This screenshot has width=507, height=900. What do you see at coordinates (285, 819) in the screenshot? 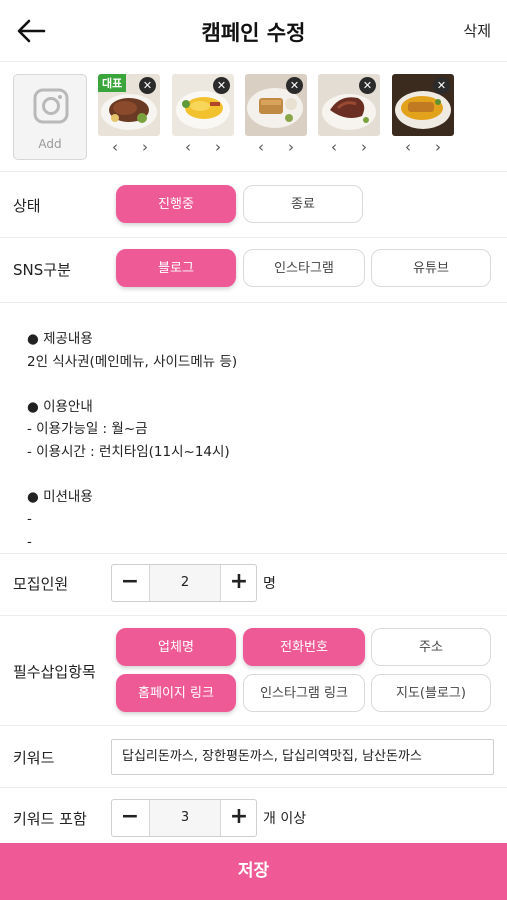
I see `keyword-include-unit: 개 이상` at bounding box center [285, 819].